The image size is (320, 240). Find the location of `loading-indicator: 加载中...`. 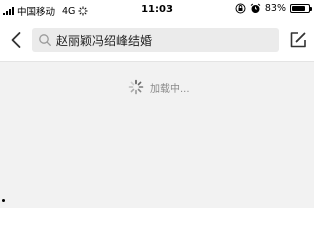

loading-indicator: 加载中... is located at coordinates (159, 87).